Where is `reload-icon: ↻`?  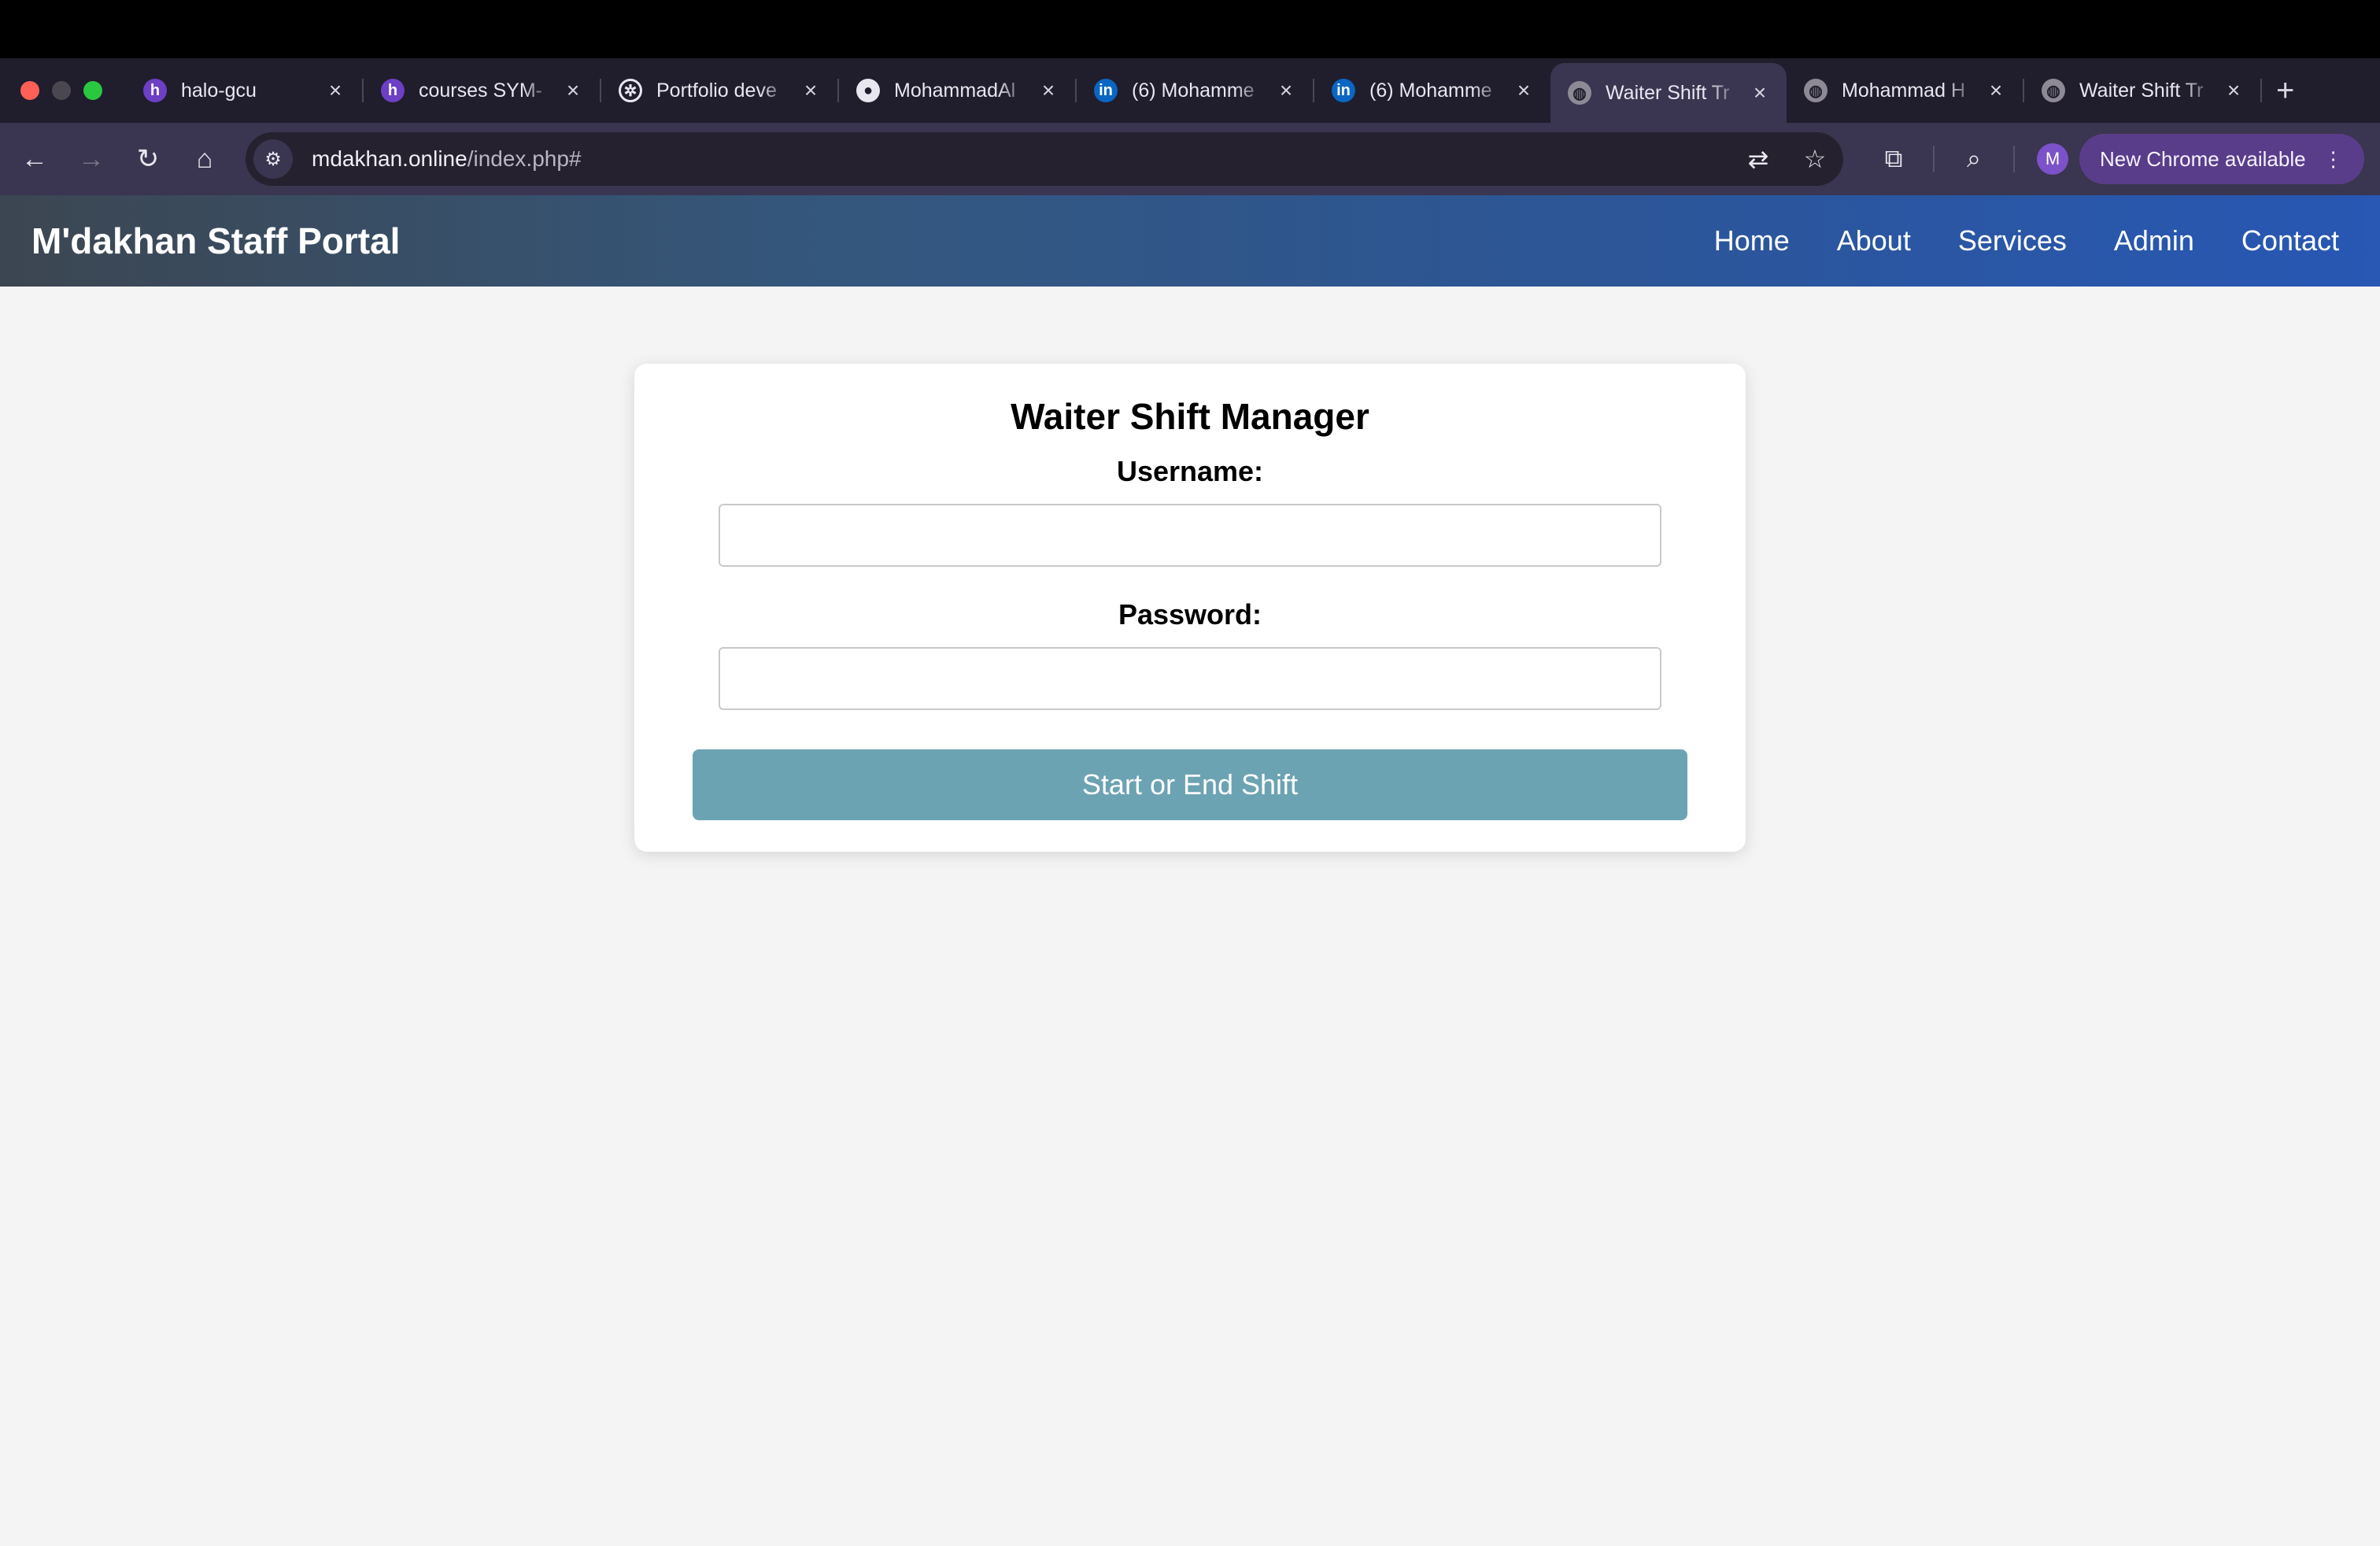
reload-icon: ↻ is located at coordinates (148, 159).